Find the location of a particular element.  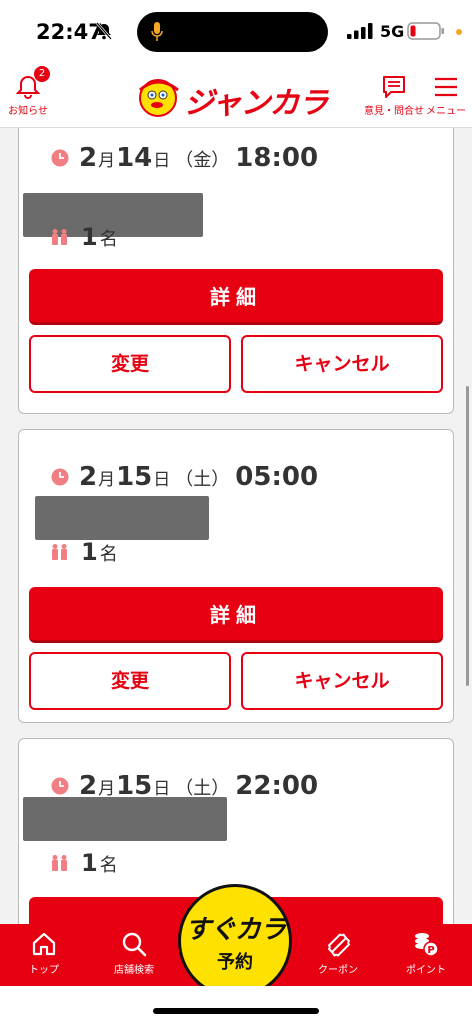

app-header: 2 お知らせ ジャンカラ 意見・問合せ メニュー is located at coordinates (236, 95).